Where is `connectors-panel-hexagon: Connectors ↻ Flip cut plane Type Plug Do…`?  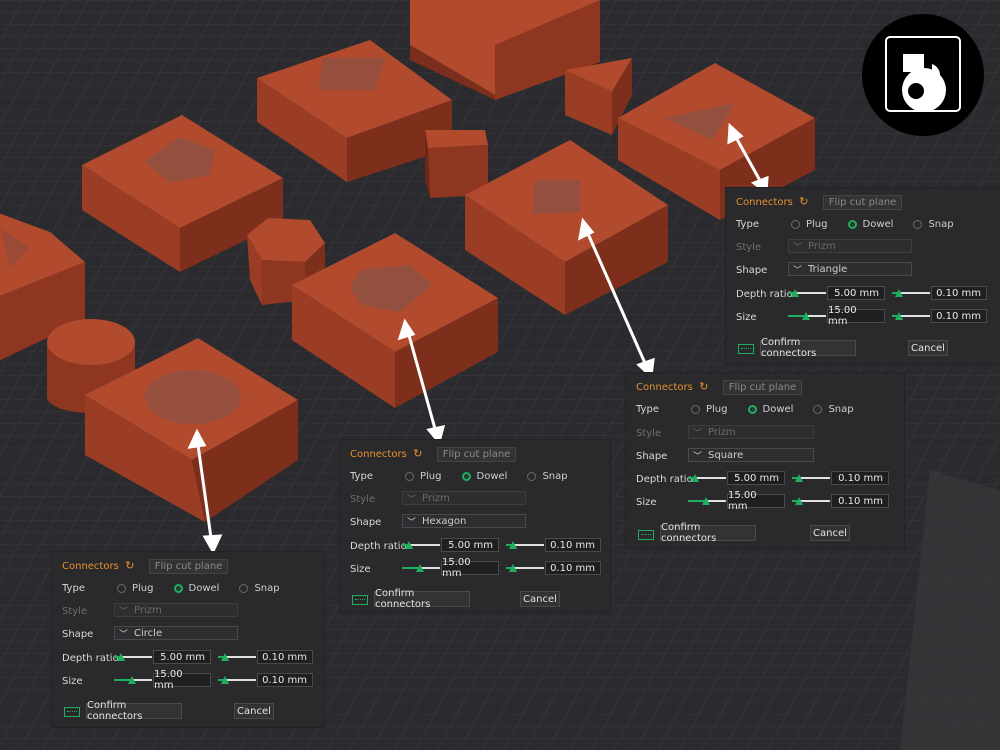
connectors-panel-hexagon: Connectors ↻ Flip cut plane Type Plug Do… is located at coordinates (475, 526).